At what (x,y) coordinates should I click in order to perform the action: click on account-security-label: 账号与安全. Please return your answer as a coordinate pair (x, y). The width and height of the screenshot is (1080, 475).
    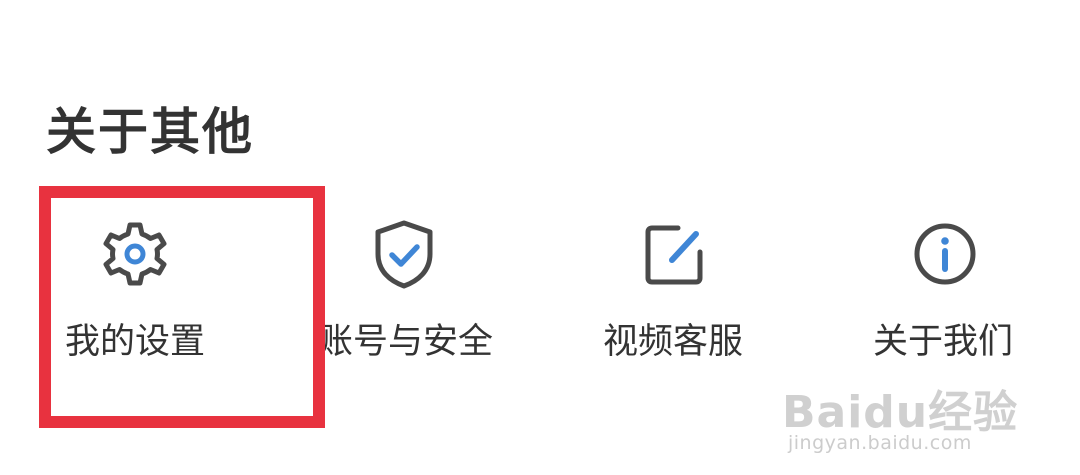
    Looking at the image, I should click on (406, 342).